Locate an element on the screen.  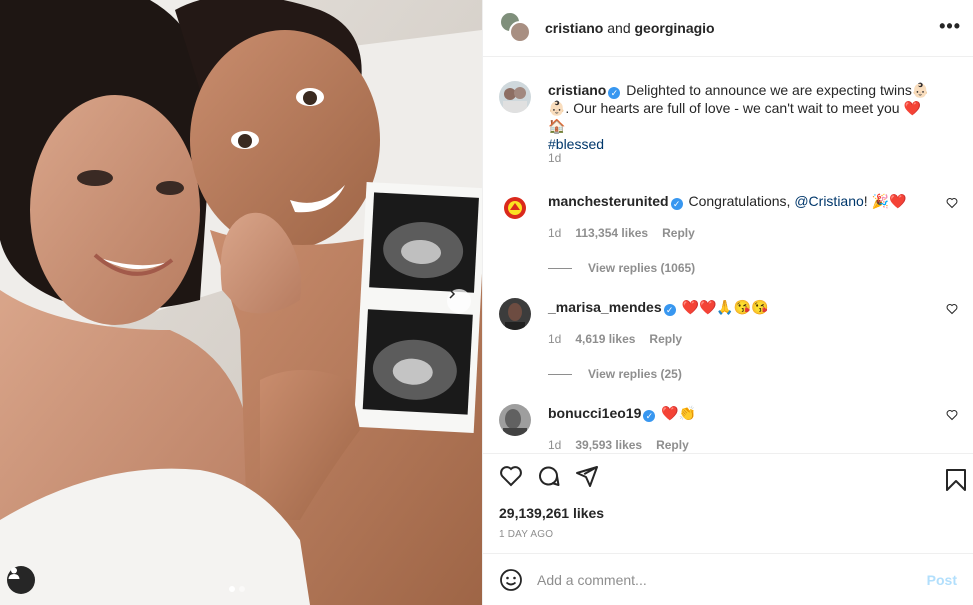
carousel-indicator is located at coordinates (237, 589).